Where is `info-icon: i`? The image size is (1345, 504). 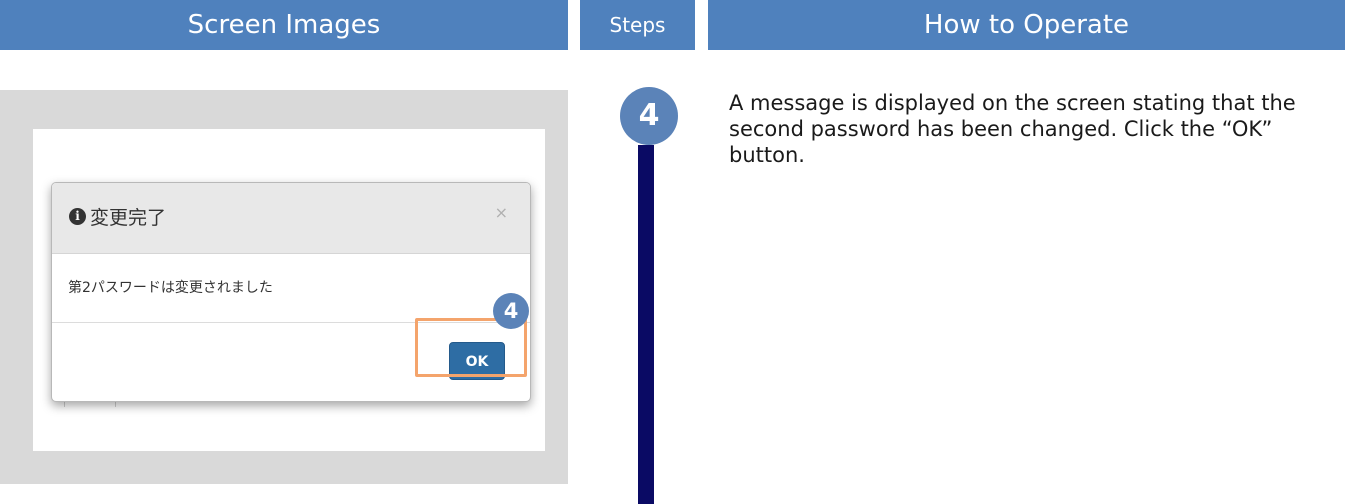
info-icon: i is located at coordinates (77, 216).